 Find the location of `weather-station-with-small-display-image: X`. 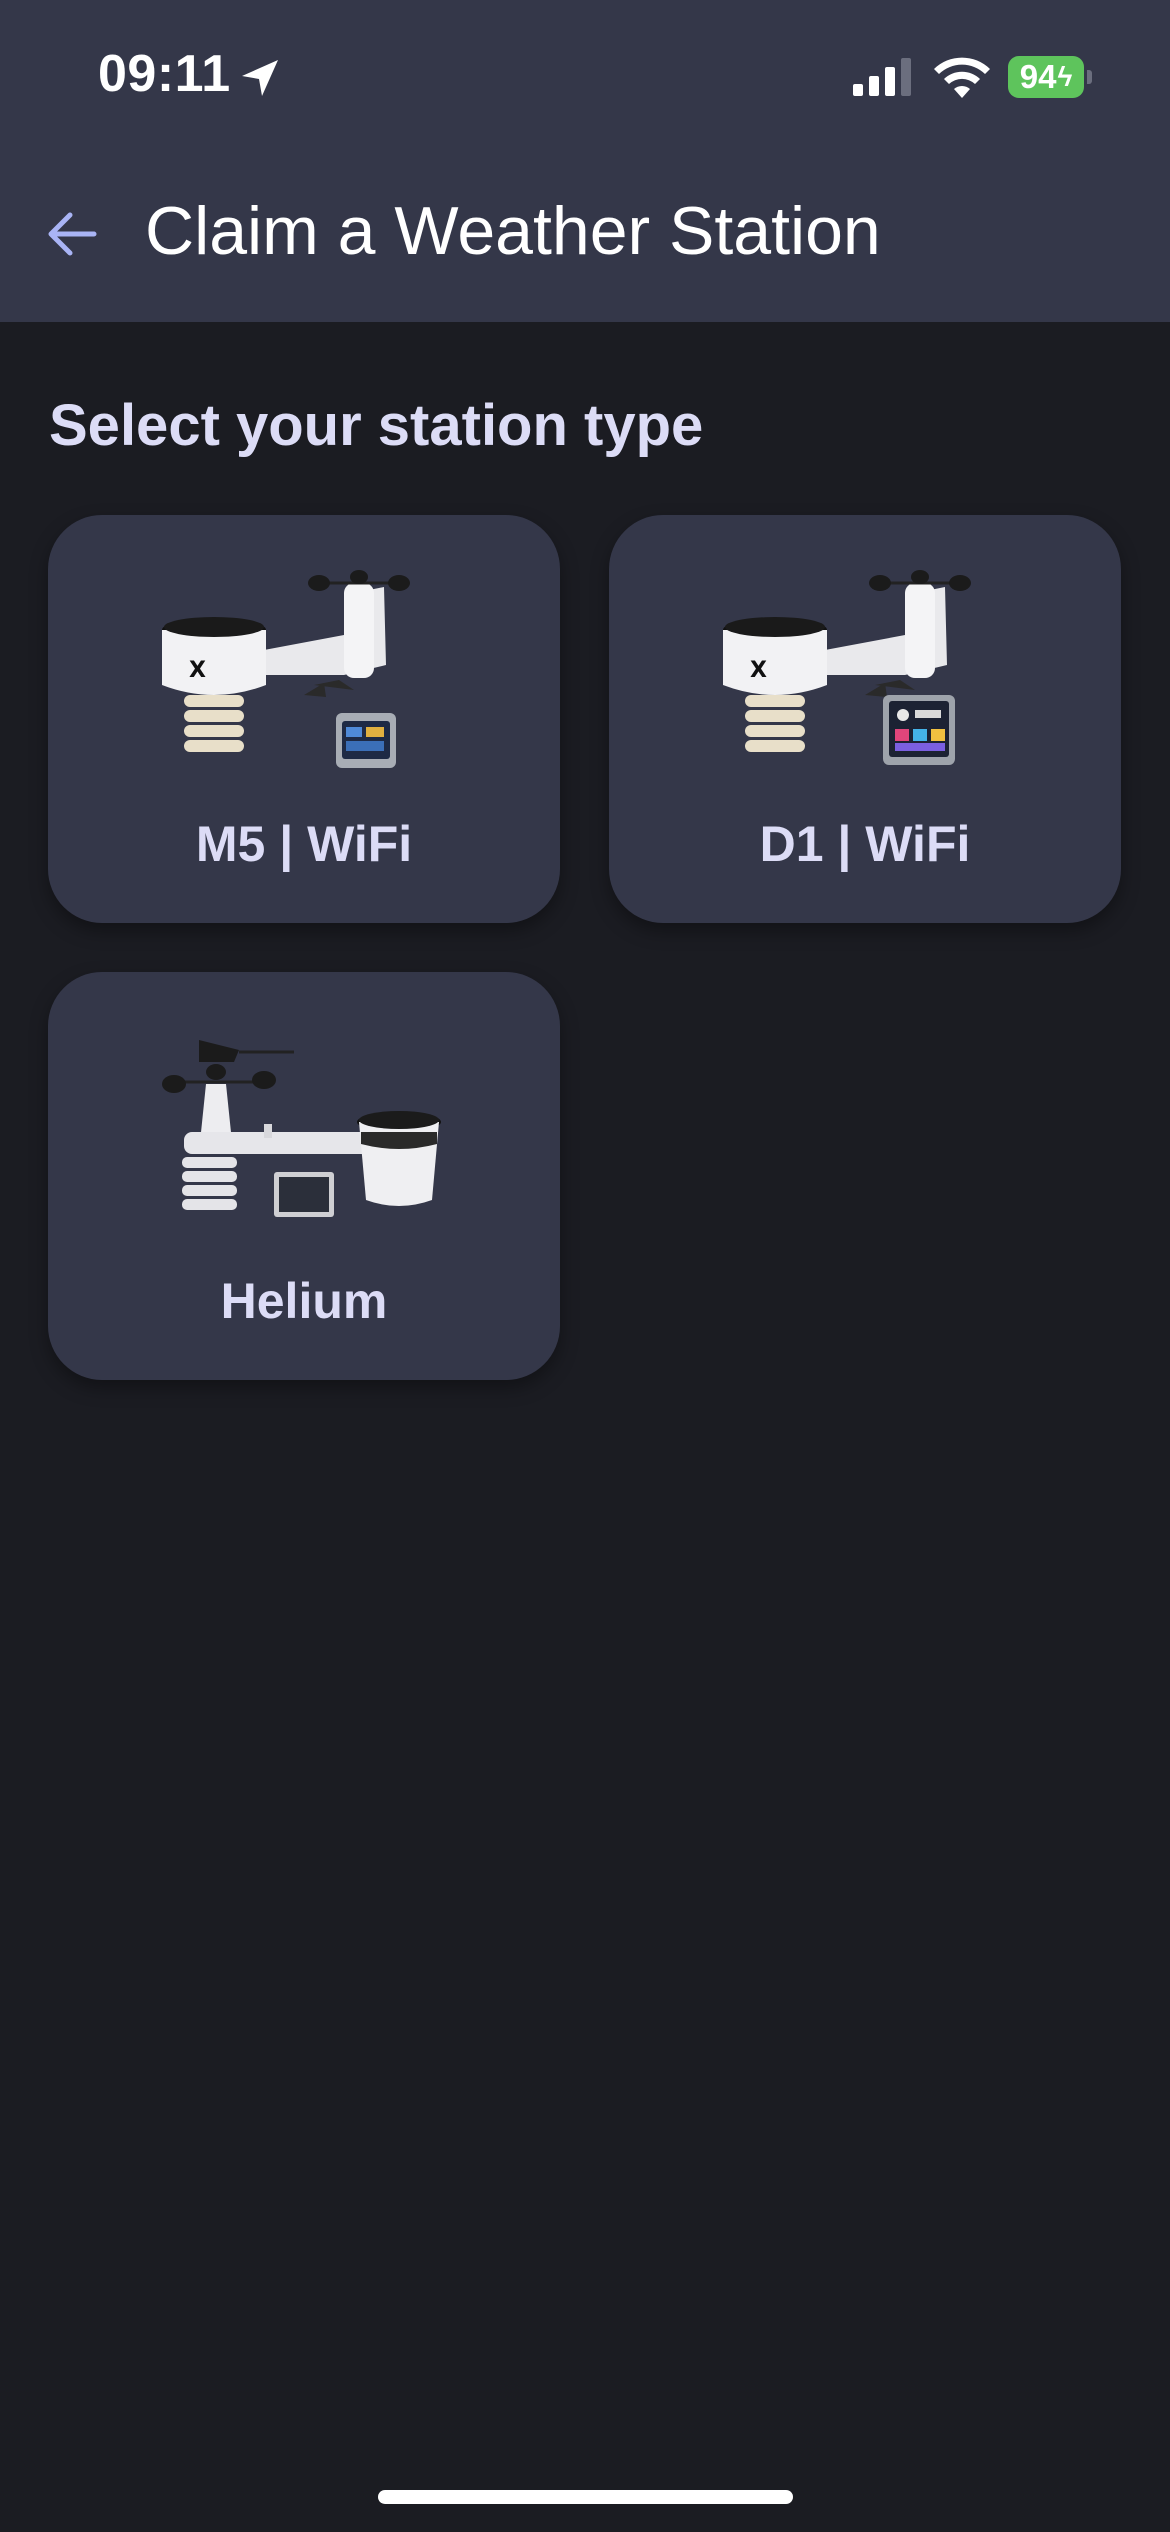

weather-station-with-small-display-image: X is located at coordinates (286, 669).